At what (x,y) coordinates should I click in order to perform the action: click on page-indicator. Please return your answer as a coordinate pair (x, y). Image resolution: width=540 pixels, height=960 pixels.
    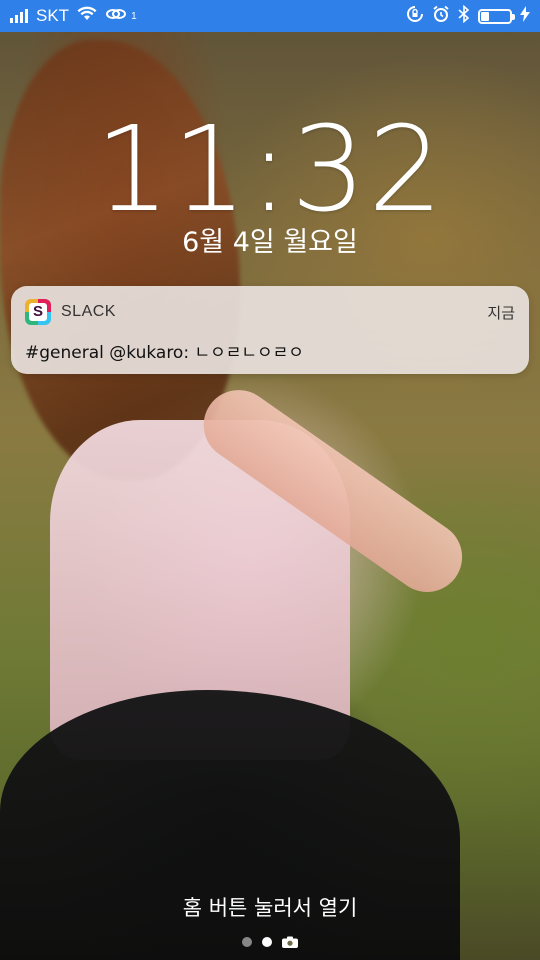
    Looking at the image, I should click on (270, 942).